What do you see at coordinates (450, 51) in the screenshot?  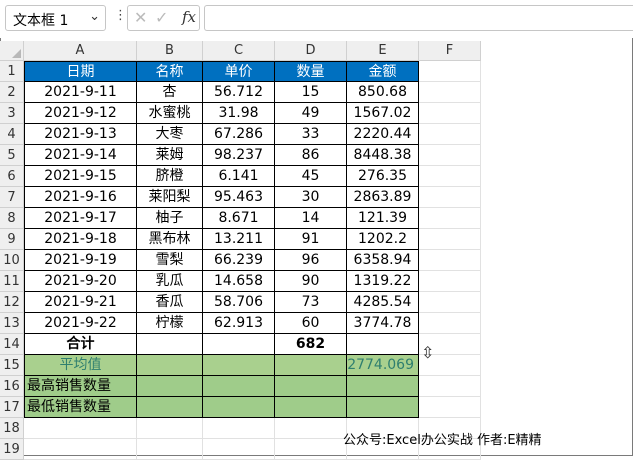 I see `column-header-f: F` at bounding box center [450, 51].